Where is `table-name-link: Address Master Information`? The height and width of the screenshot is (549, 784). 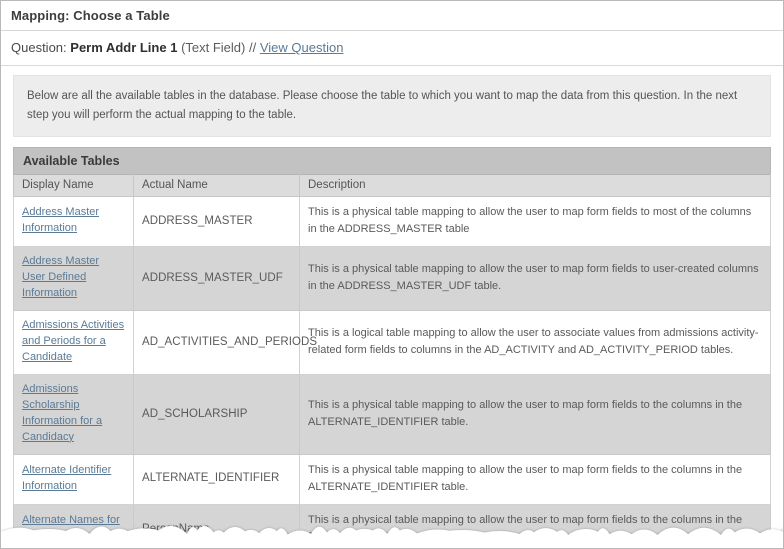
table-name-link: Address Master Information is located at coordinates (60, 220).